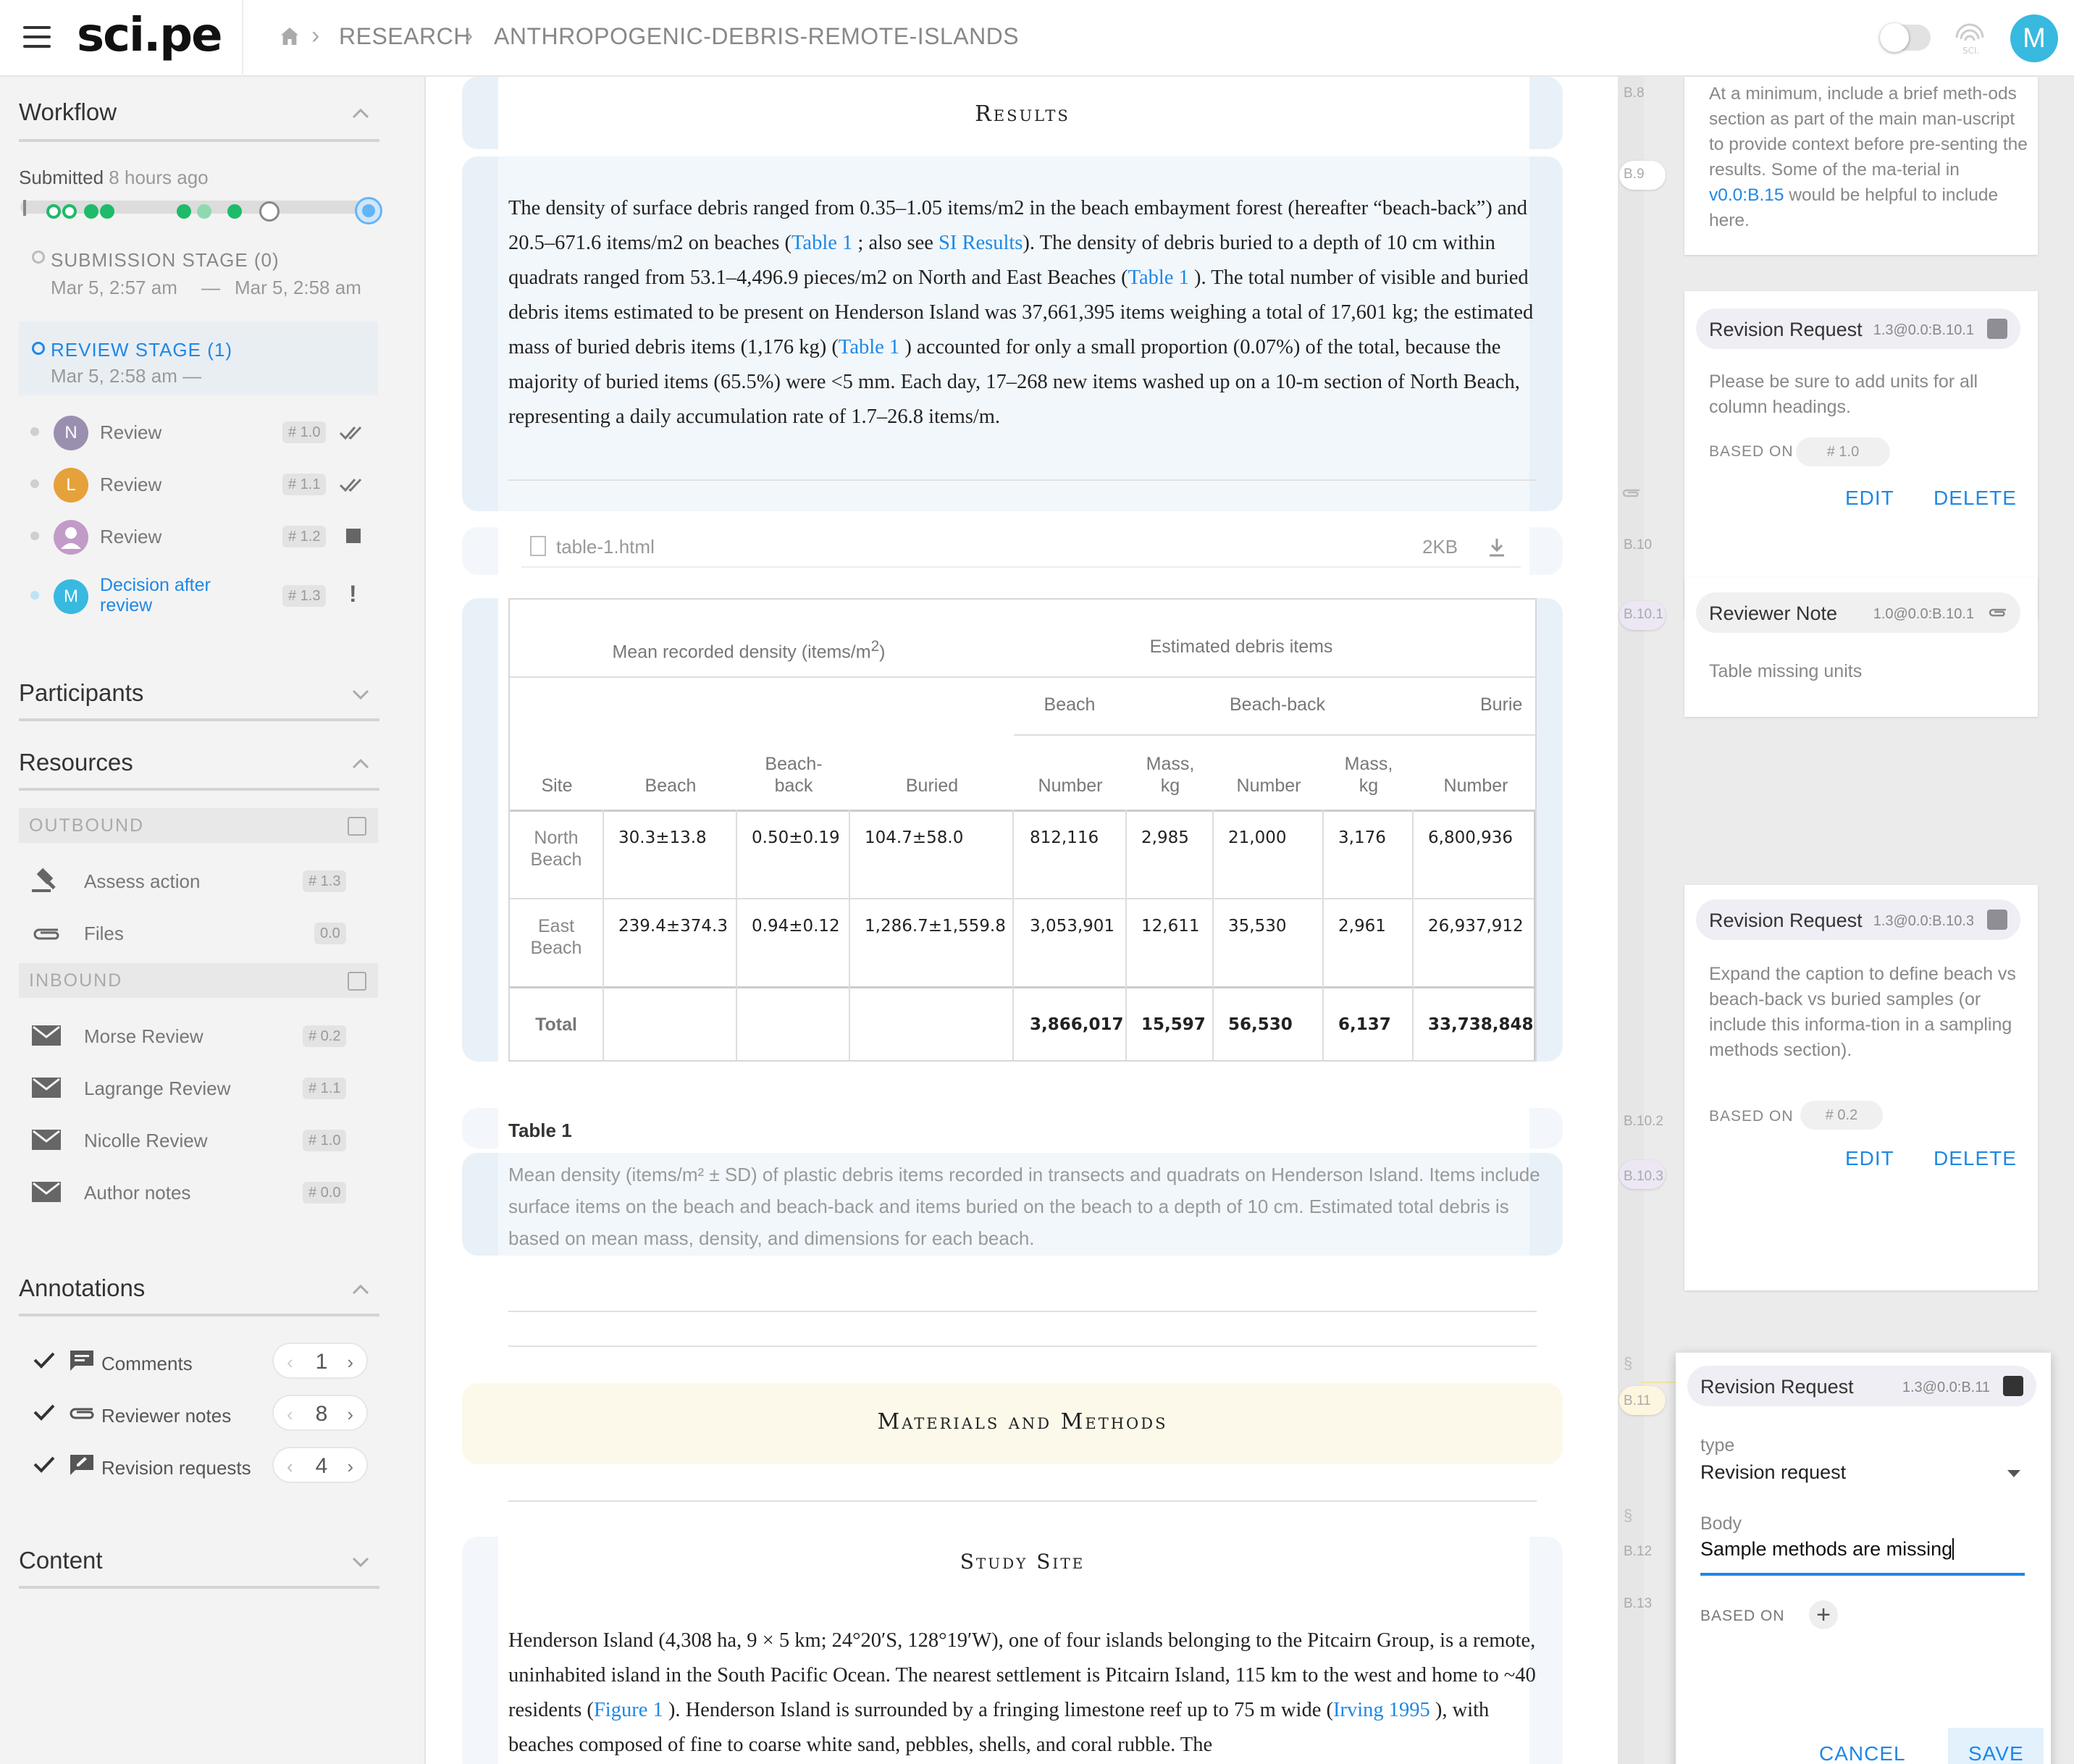 The width and height of the screenshot is (2074, 1764). What do you see at coordinates (76, 762) in the screenshot?
I see `resources-title: Resources` at bounding box center [76, 762].